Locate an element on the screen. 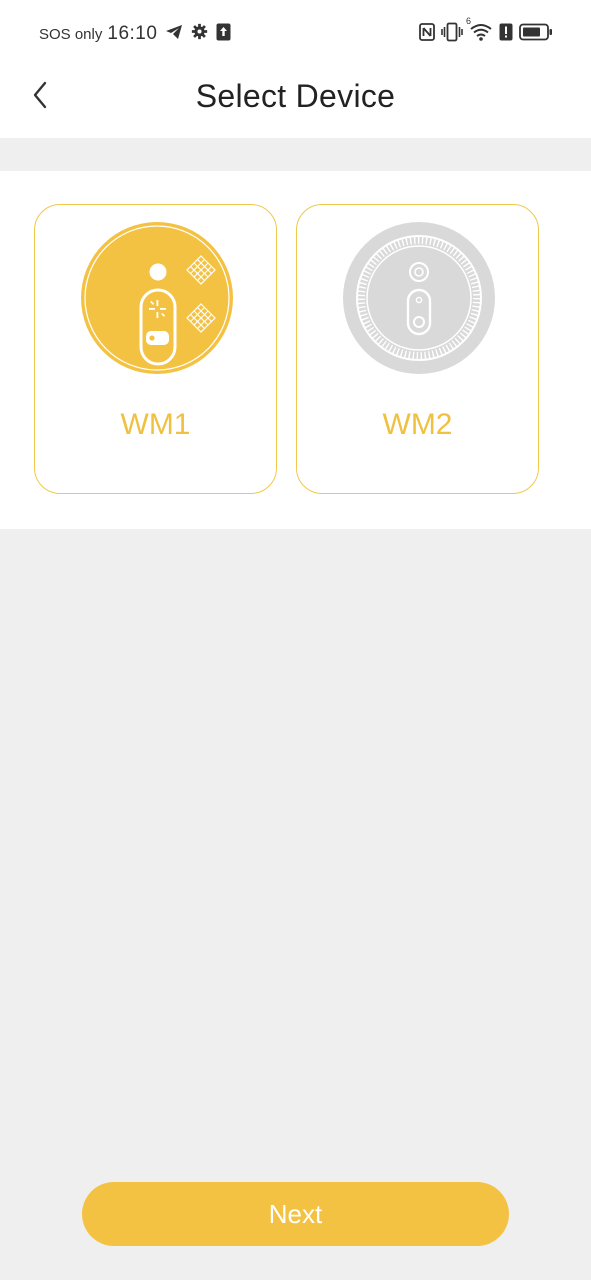 The height and width of the screenshot is (1280, 591). device-label-wm2: WM2 is located at coordinates (417, 424).